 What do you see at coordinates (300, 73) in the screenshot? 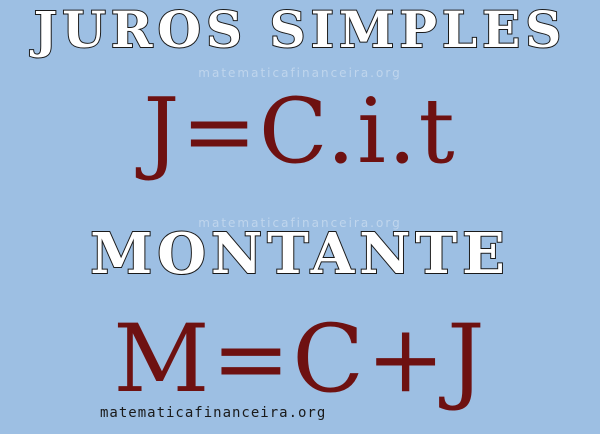
I see `watermark-top: matematicafinanceira.org` at bounding box center [300, 73].